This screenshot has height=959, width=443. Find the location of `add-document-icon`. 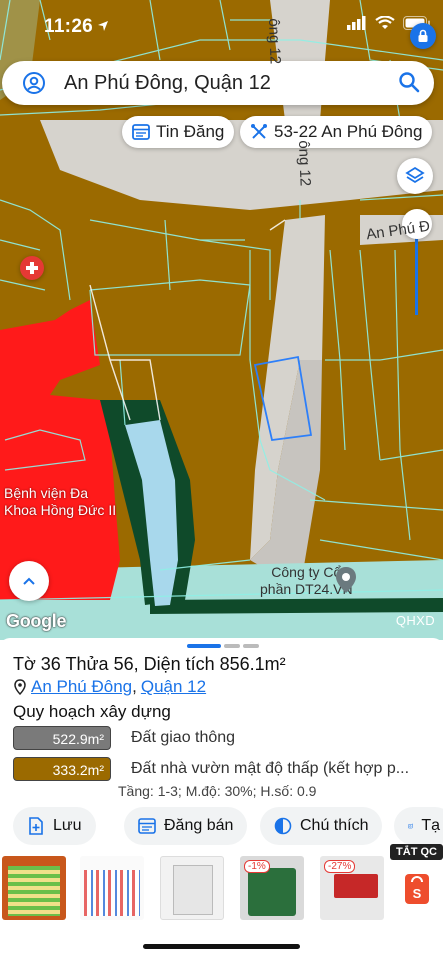

add-document-icon is located at coordinates (36, 826).